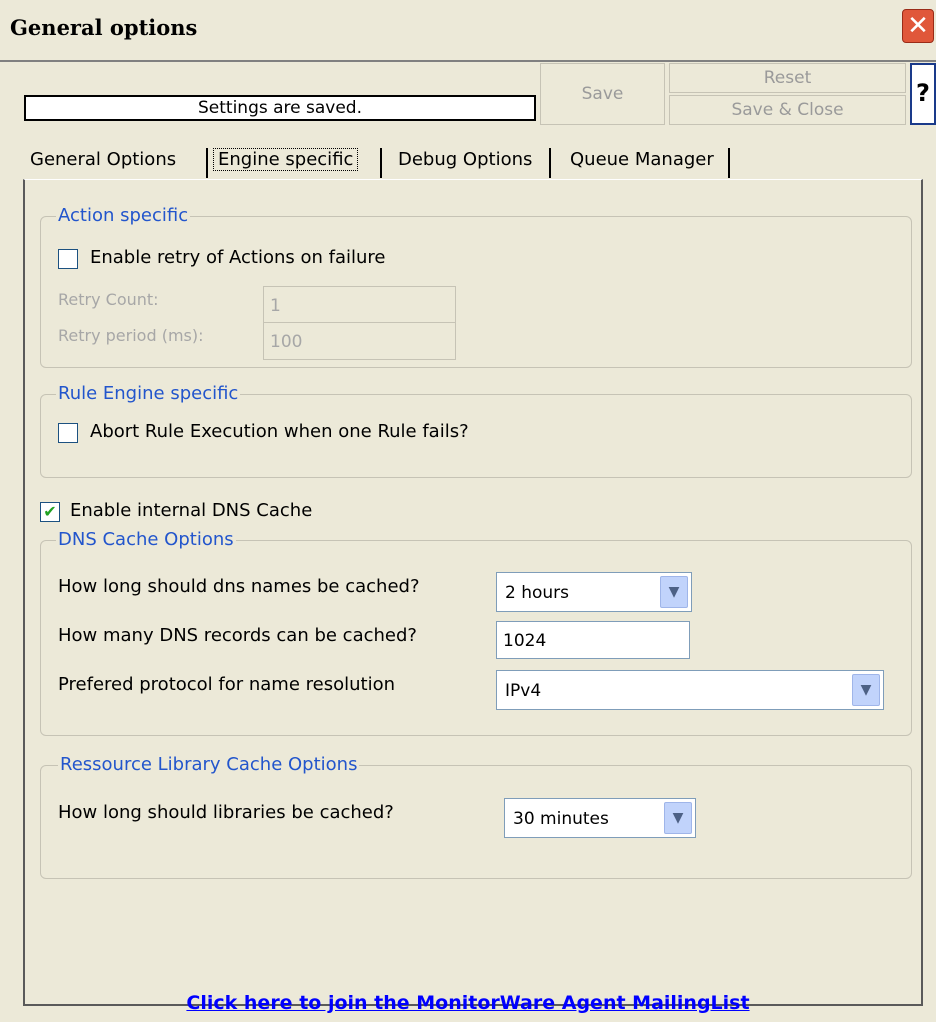  I want to click on action-specific-legend: Action specific, so click(123, 215).